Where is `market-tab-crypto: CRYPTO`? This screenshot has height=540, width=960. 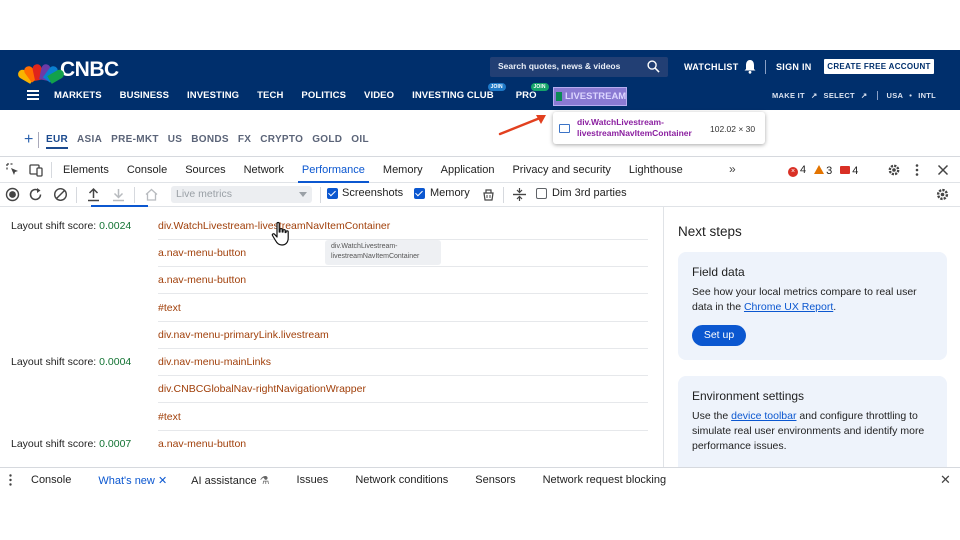 market-tab-crypto: CRYPTO is located at coordinates (281, 141).